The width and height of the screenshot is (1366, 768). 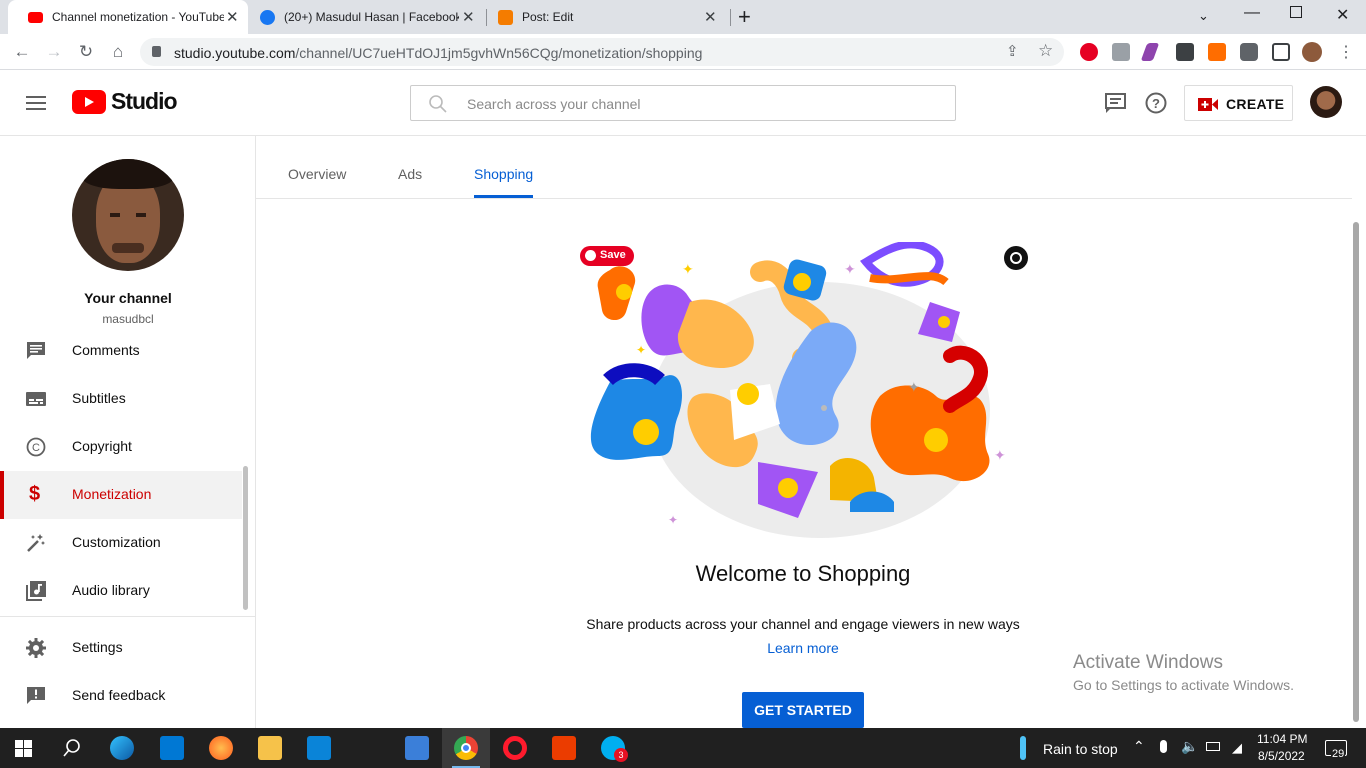 I want to click on pinterest-save-button: Save, so click(x=607, y=256).